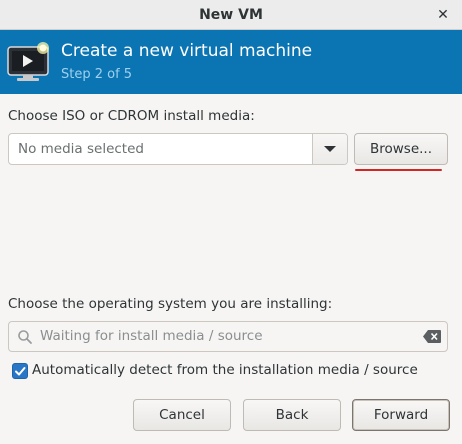  I want to click on clear-icon, so click(432, 336).